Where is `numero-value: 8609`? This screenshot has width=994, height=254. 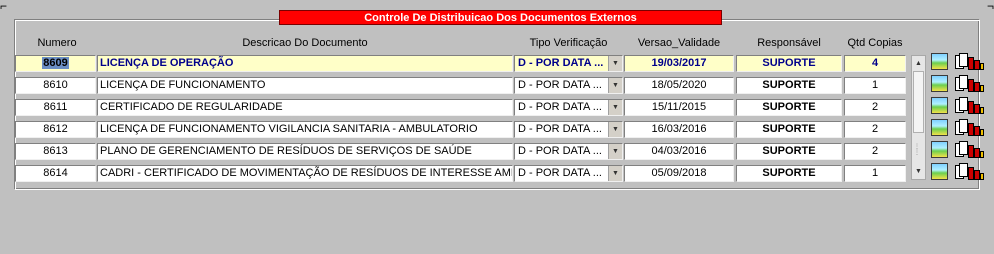
numero-value: 8609 is located at coordinates (55, 63).